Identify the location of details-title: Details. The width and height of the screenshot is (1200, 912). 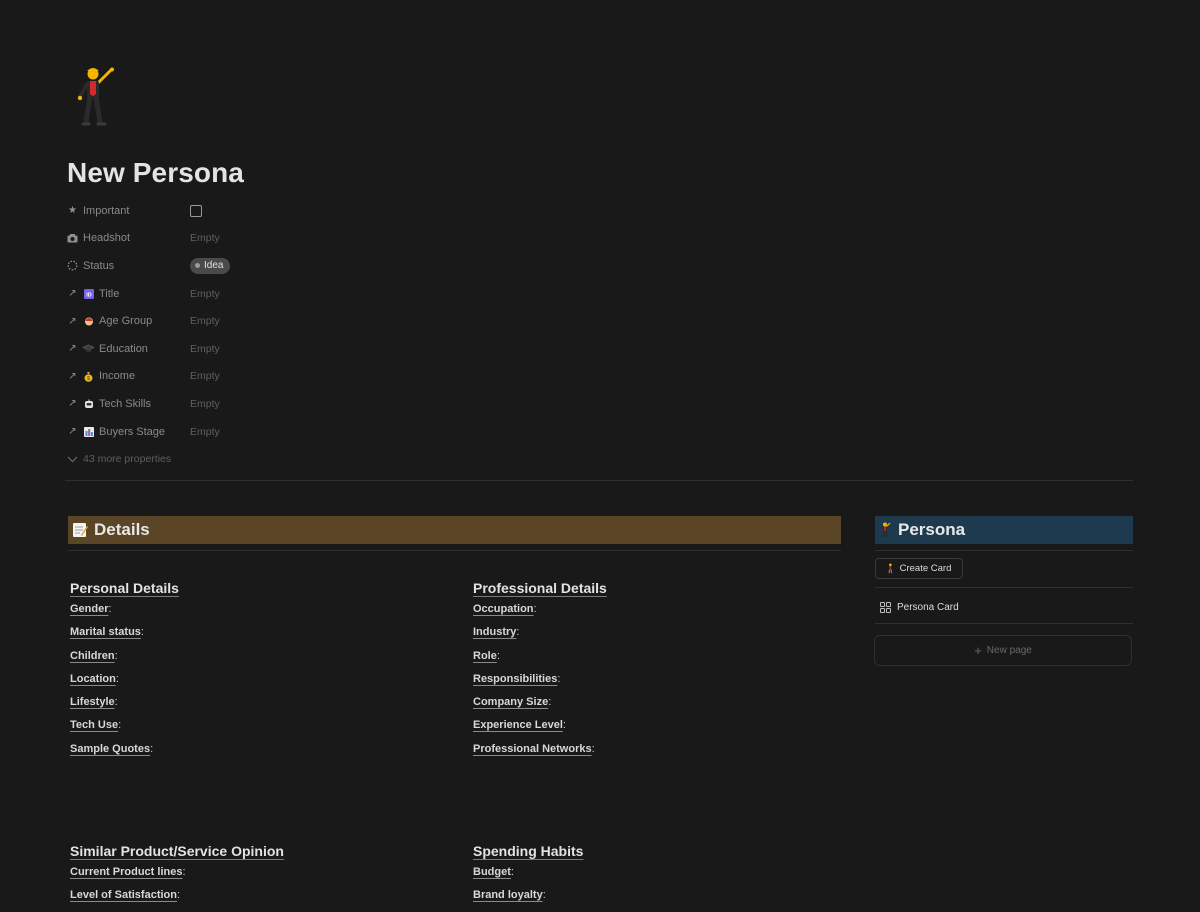
(122, 529).